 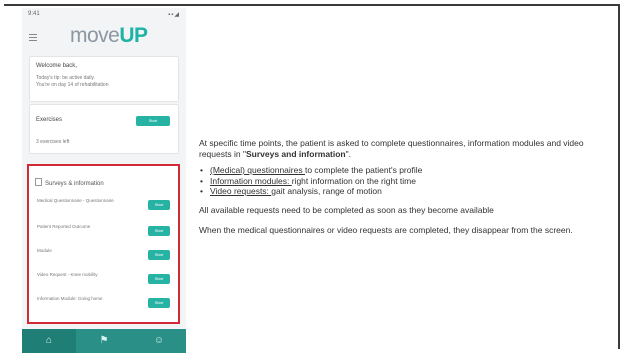 I want to click on welcome-line-3: You're on day 14 of rehabilitation, so click(x=72, y=85).